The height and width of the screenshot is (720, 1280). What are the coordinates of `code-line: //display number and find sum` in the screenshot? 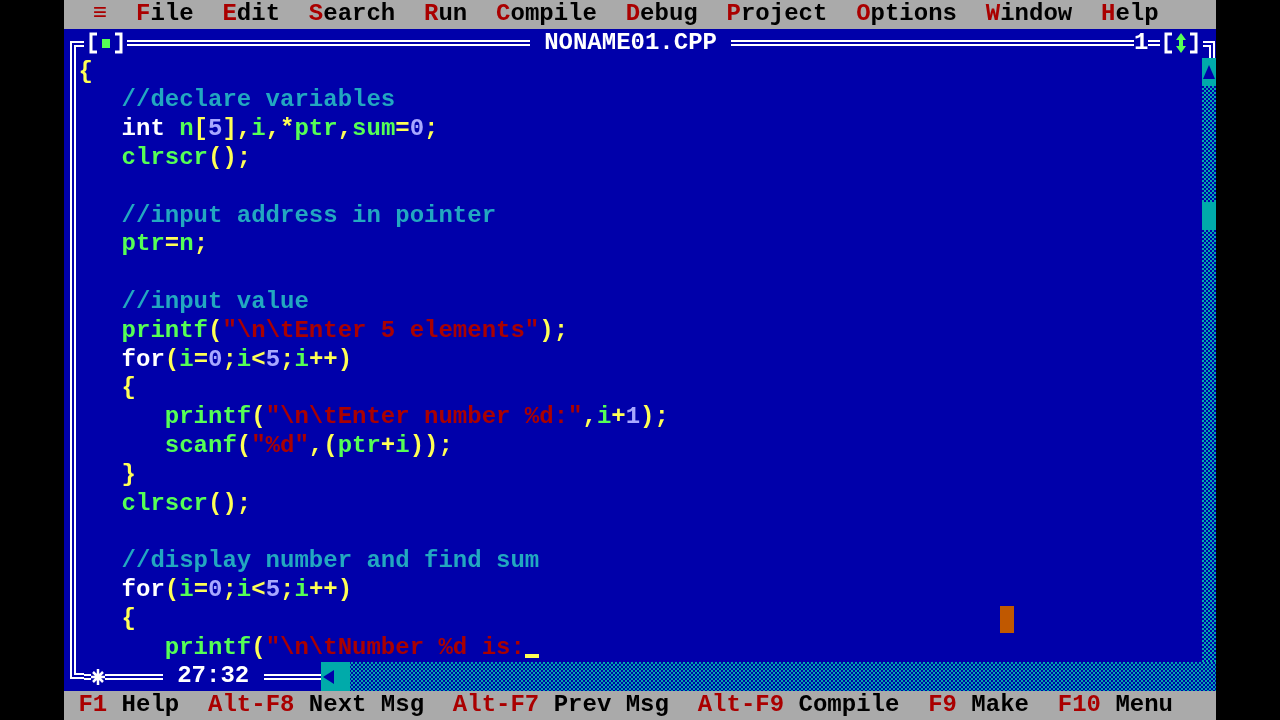 It's located at (330, 561).